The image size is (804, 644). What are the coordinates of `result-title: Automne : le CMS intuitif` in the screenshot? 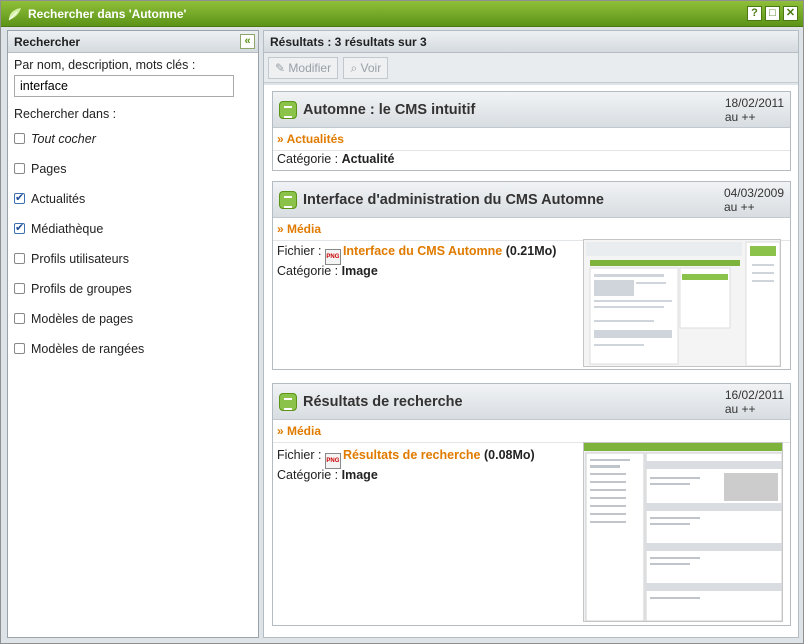 It's located at (389, 110).